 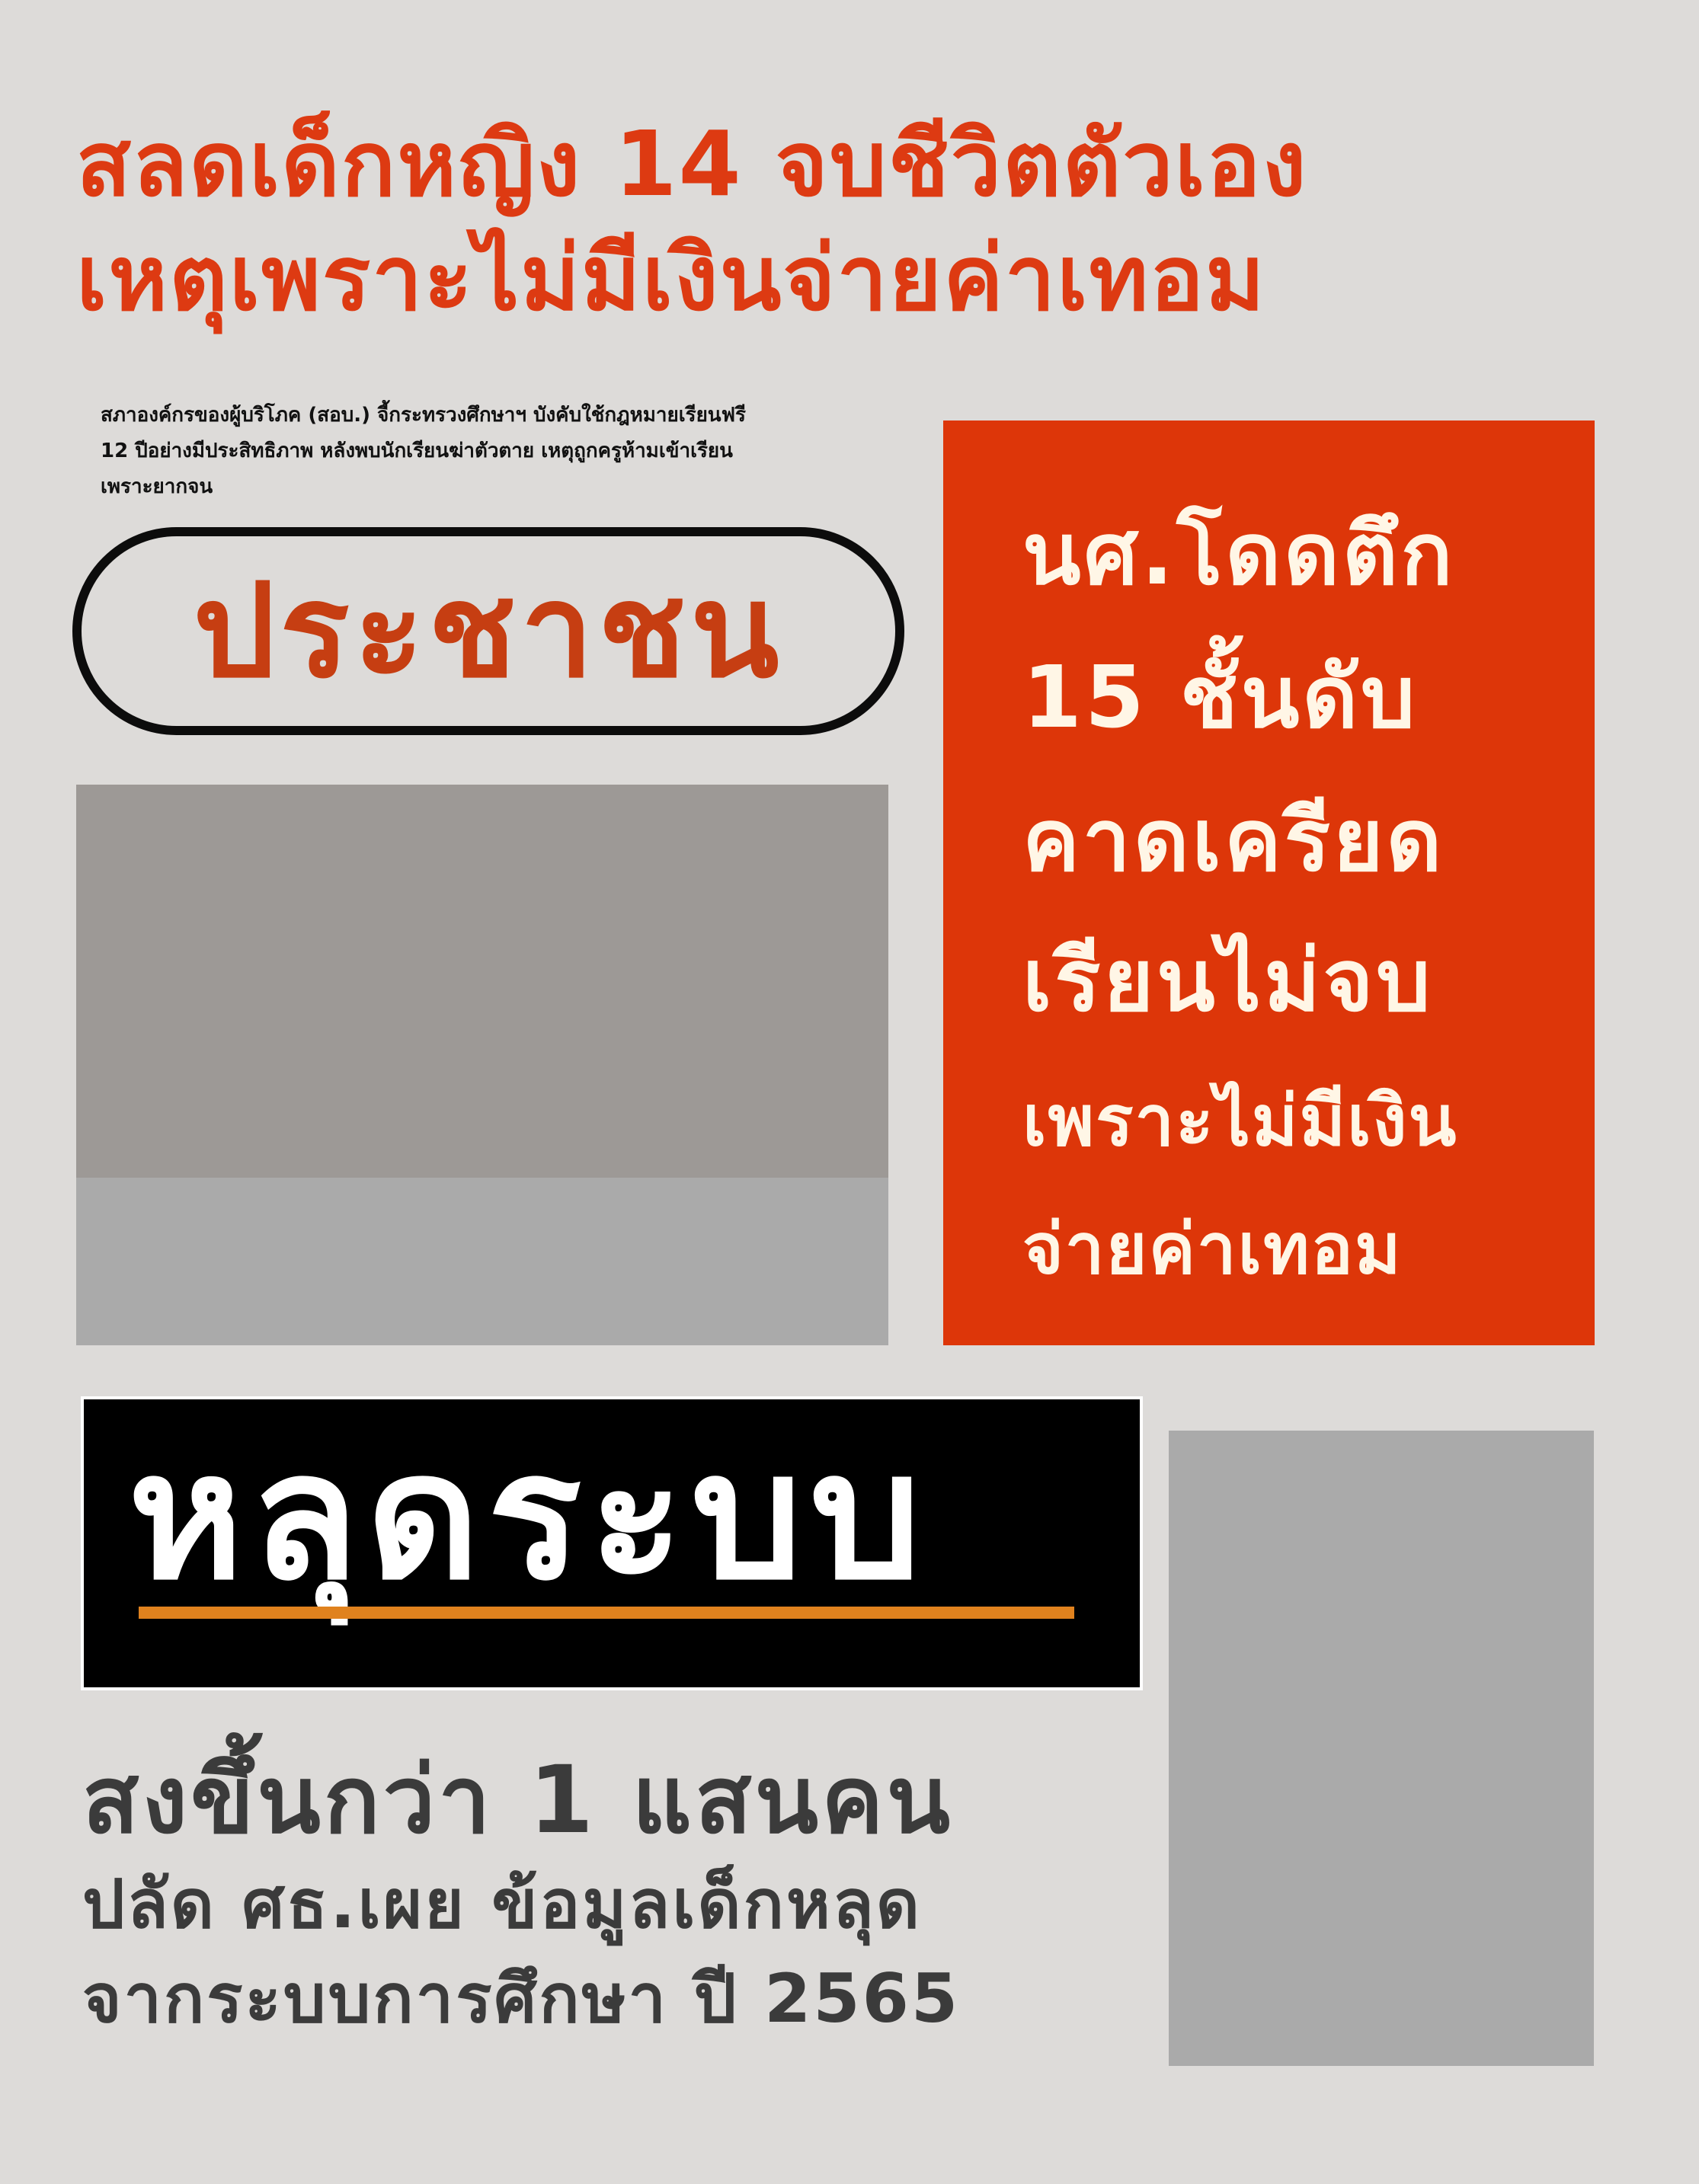 I want to click on photo-placeholder-top, so click(x=482, y=1065).